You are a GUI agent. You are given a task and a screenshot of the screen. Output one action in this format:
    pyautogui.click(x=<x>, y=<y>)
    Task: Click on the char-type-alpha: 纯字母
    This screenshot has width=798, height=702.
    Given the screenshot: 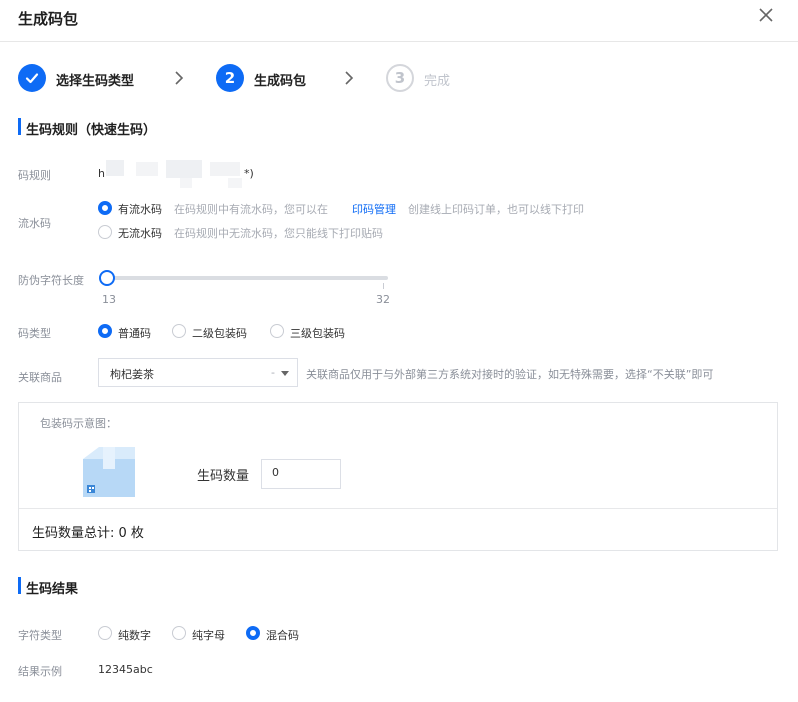 What is the action you would take?
    pyautogui.click(x=208, y=635)
    